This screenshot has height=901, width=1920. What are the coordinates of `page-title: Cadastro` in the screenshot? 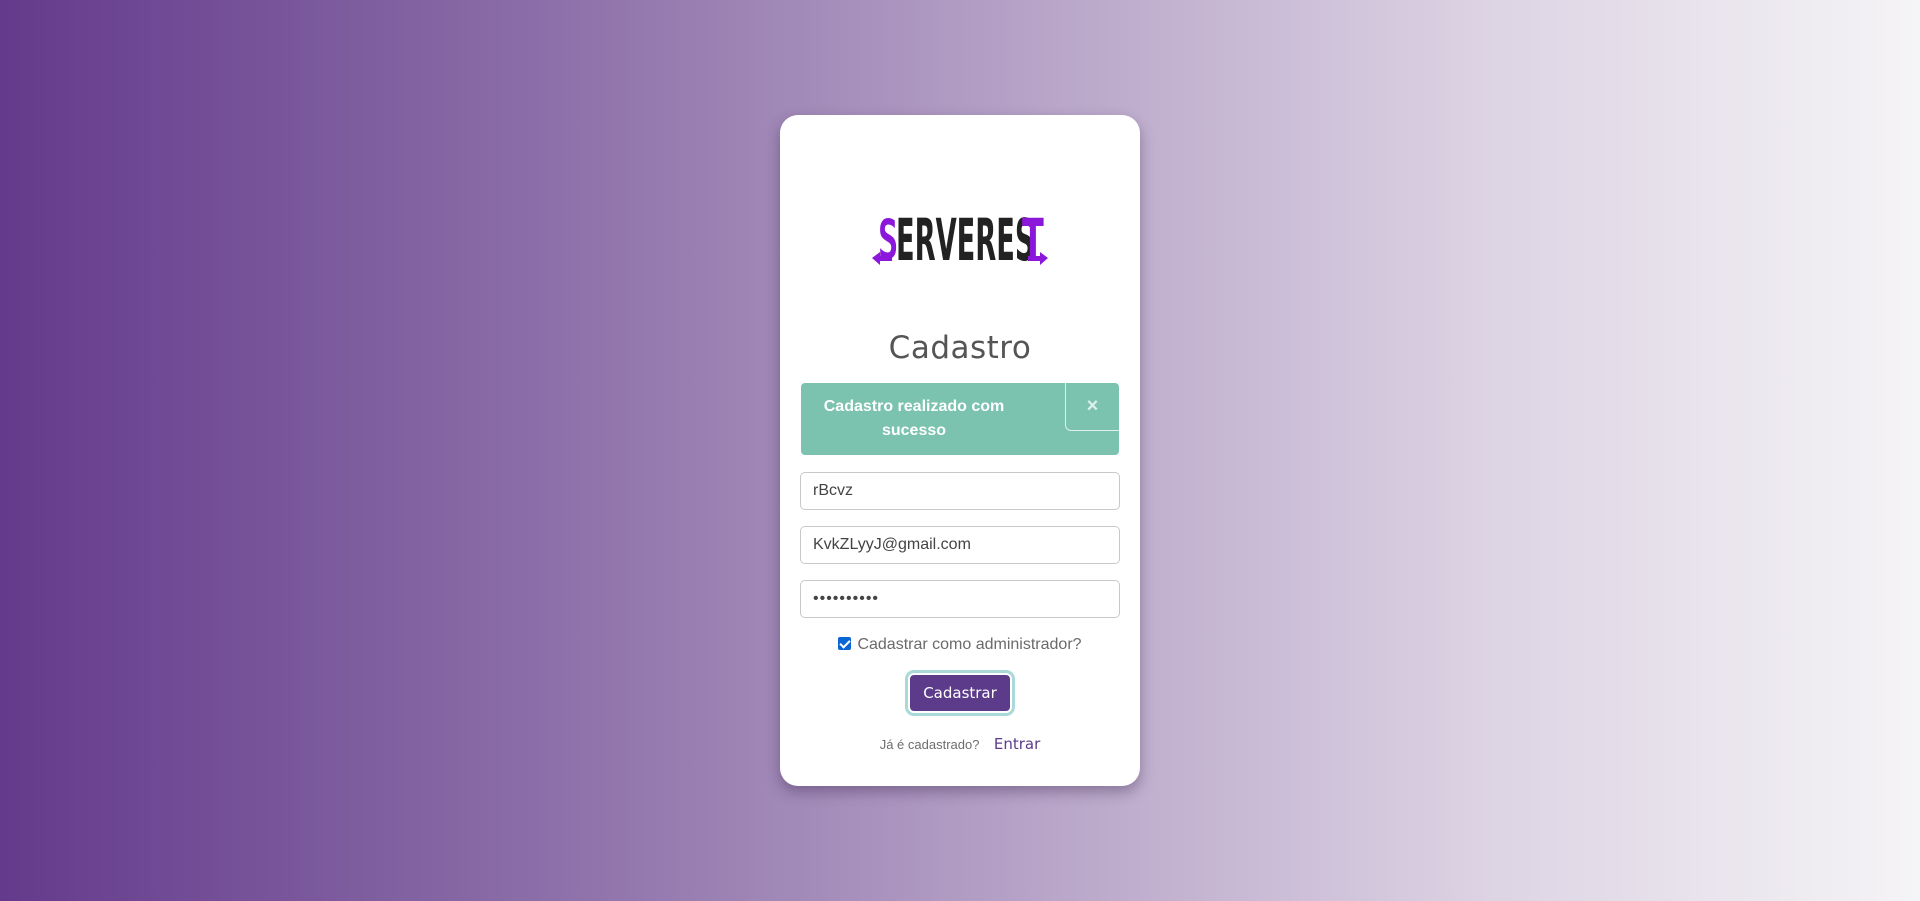 It's located at (960, 348).